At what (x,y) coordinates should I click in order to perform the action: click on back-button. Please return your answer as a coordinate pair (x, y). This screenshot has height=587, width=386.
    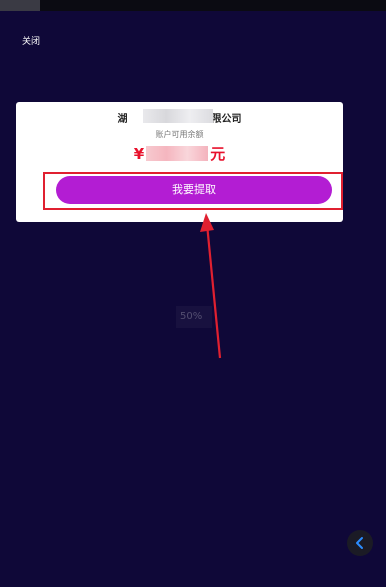
    Looking at the image, I should click on (360, 543).